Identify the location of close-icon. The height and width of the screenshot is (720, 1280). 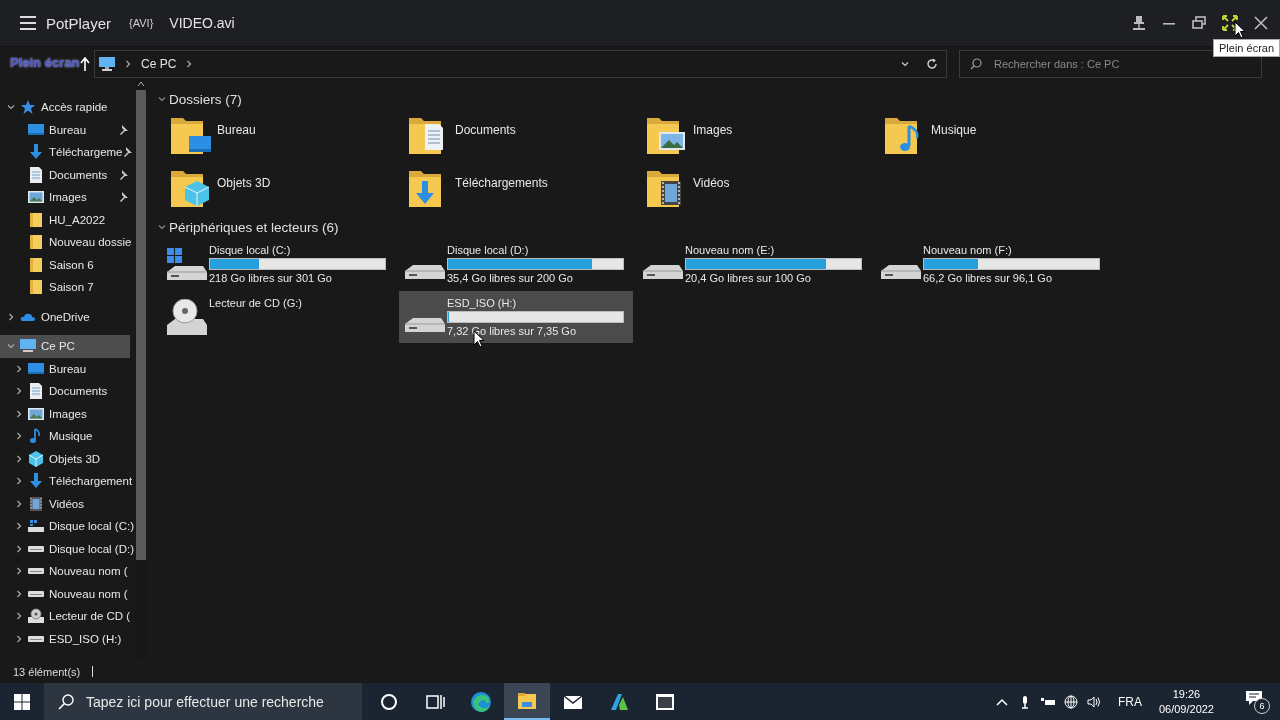
(1261, 23).